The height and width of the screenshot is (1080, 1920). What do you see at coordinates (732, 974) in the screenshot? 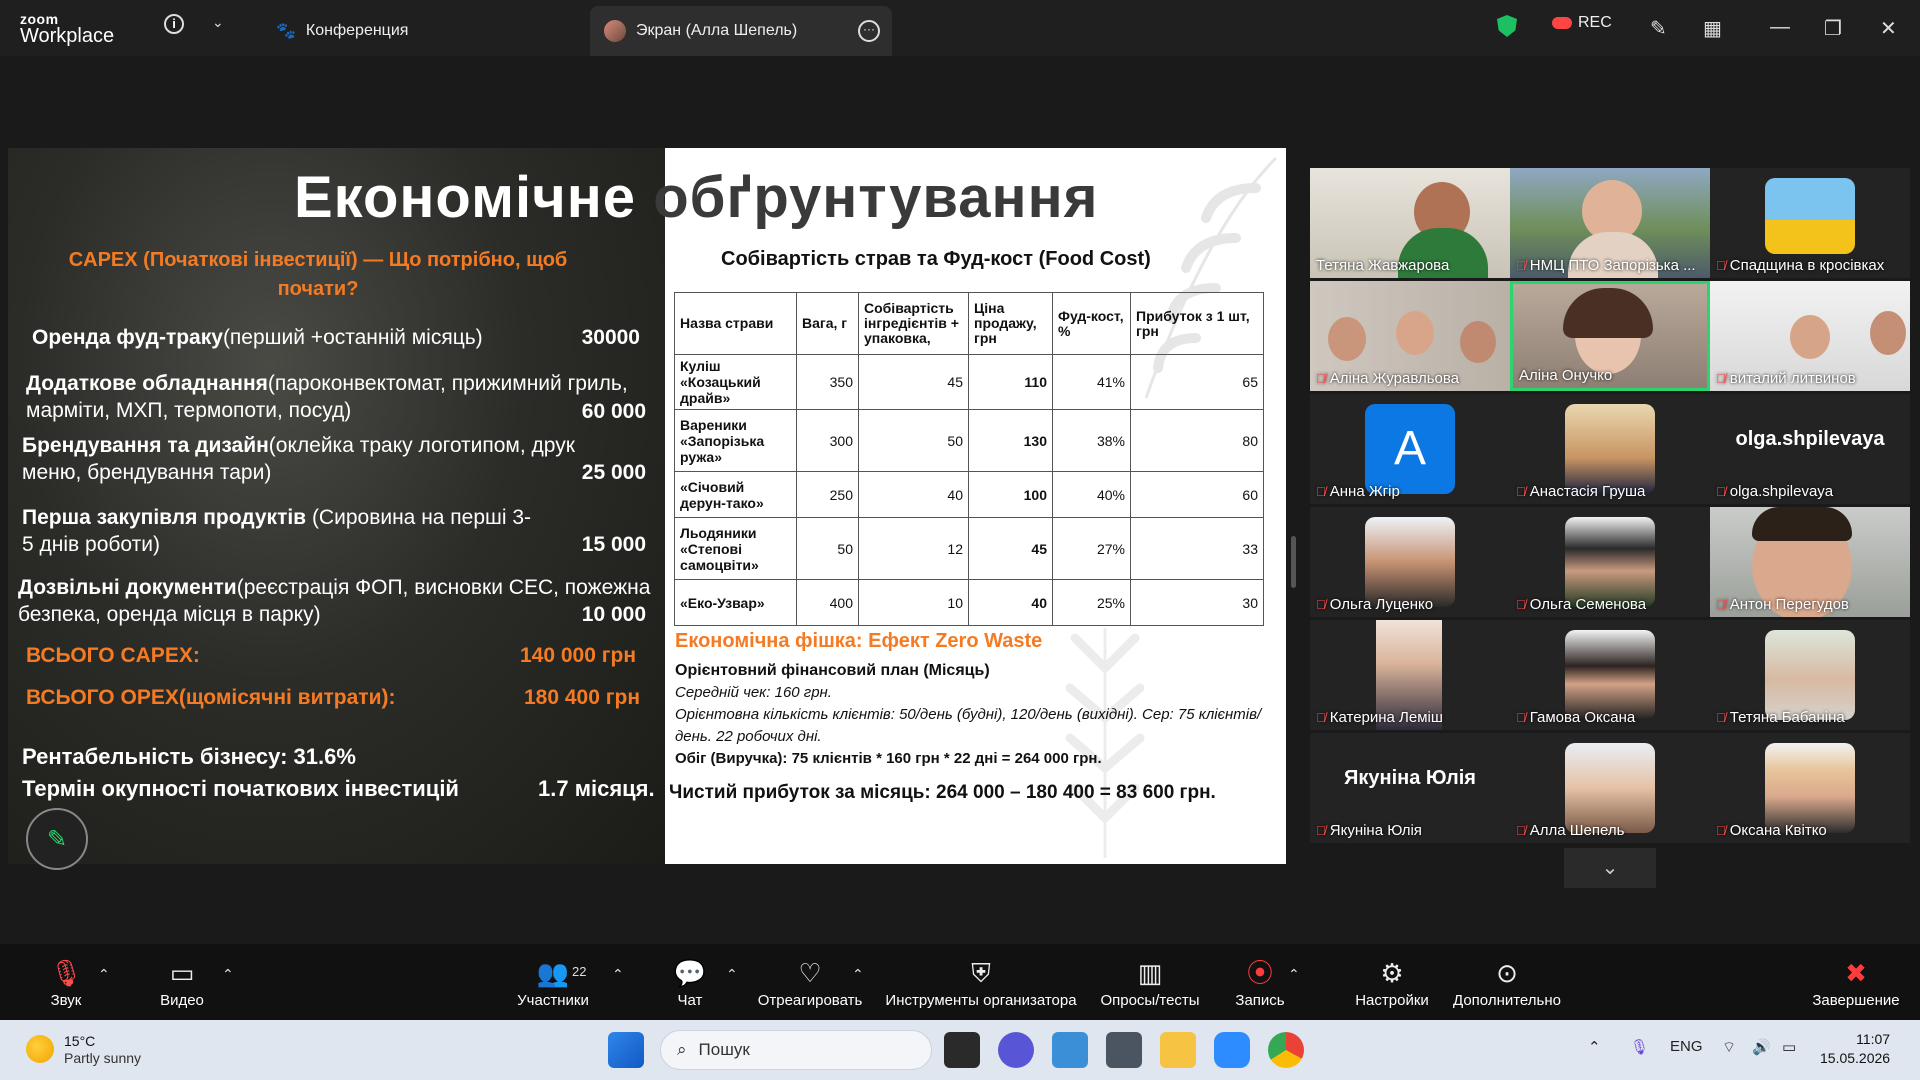
I see `chat-options-chevron-up-icon: ⌃` at bounding box center [732, 974].